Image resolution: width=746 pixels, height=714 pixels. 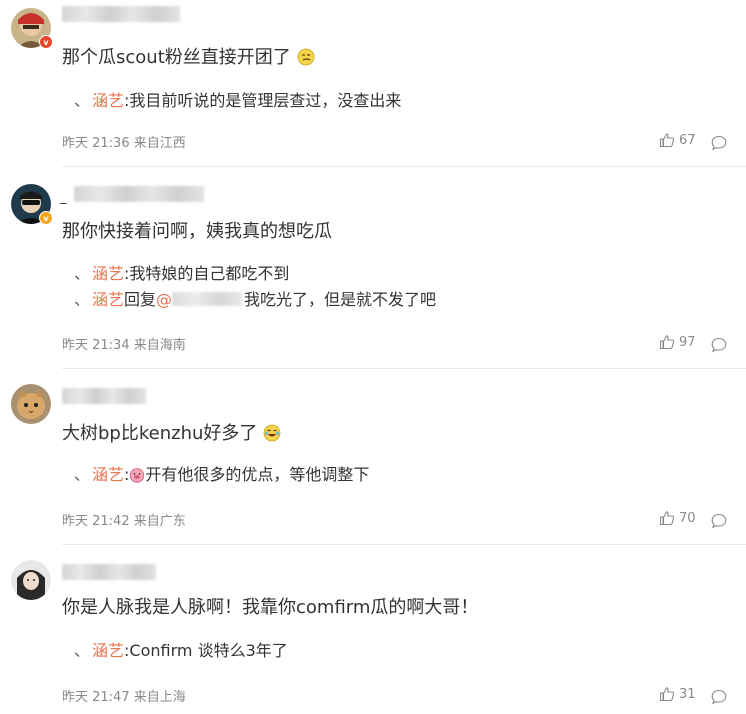 I want to click on comment-time: 昨天 21:47, so click(x=96, y=697).